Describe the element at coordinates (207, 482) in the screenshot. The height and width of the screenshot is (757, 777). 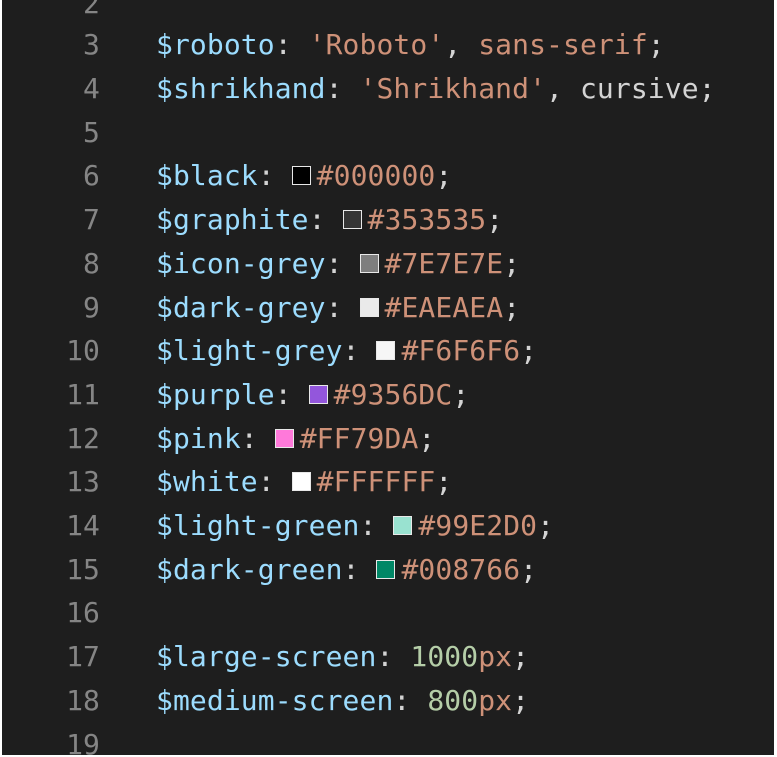
I see `variable-name: $white` at that location.